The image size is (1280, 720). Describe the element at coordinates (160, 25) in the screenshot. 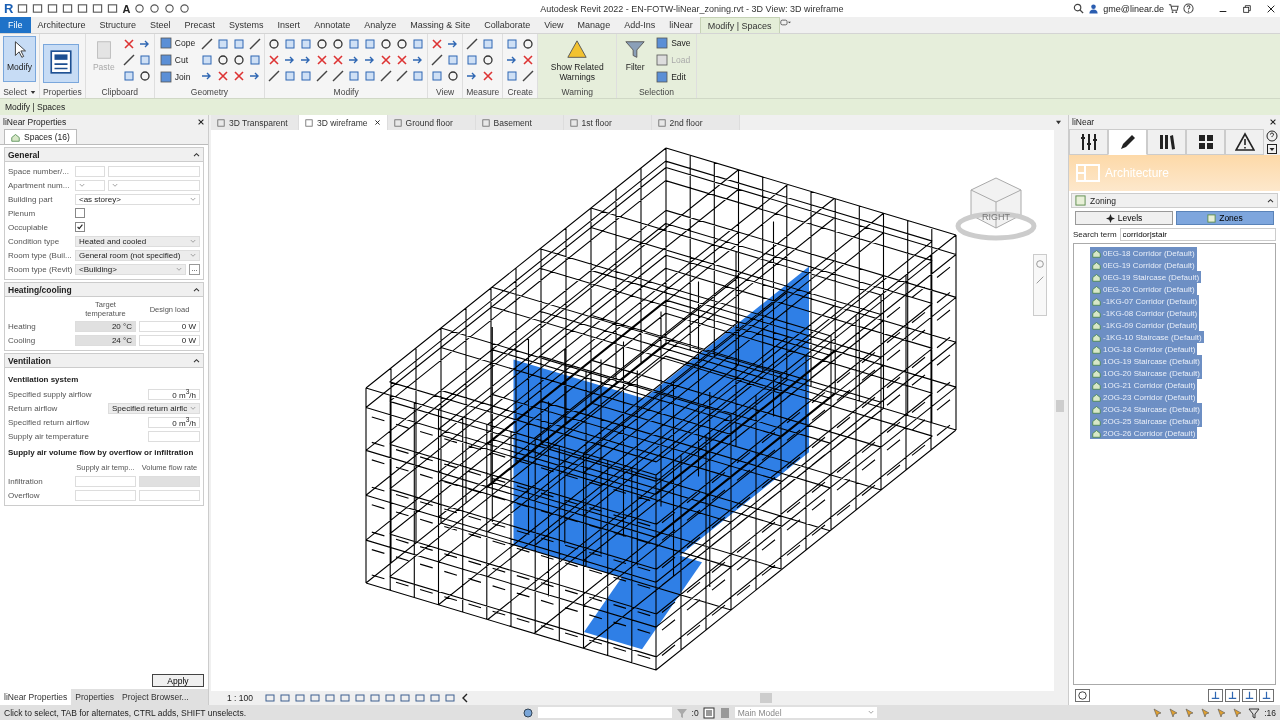

I see `ribbon-tab: Steel` at that location.